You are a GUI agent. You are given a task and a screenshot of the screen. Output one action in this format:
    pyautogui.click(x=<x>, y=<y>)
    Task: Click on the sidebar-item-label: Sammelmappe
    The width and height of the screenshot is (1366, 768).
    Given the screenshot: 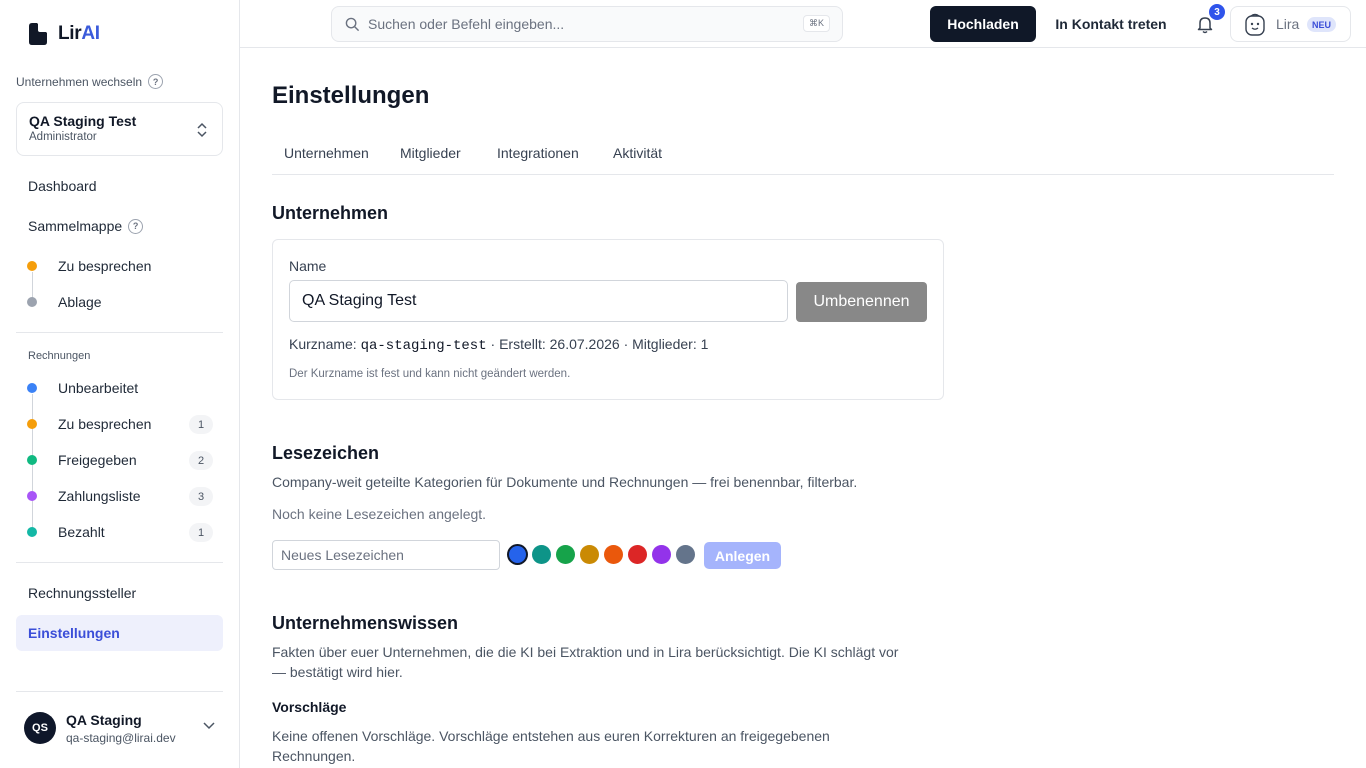 What is the action you would take?
    pyautogui.click(x=75, y=226)
    